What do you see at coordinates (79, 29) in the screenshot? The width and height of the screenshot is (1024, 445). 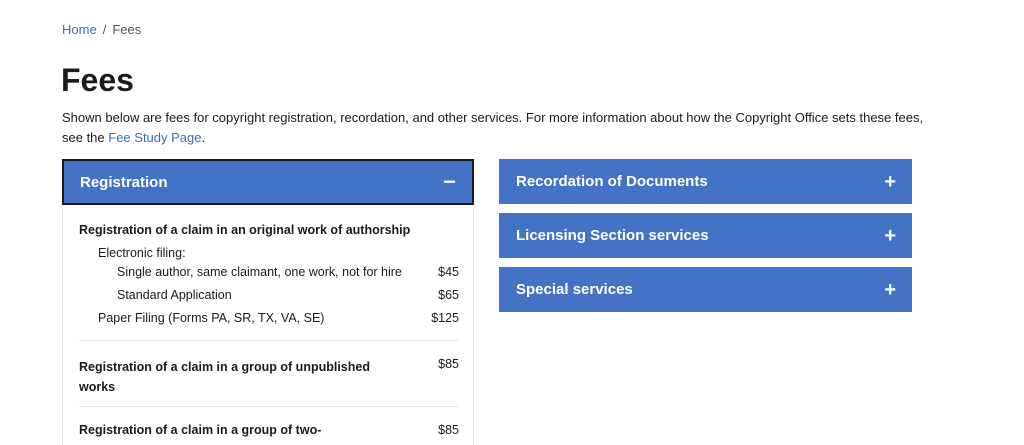 I see `breadcrumb-home-link: Home` at bounding box center [79, 29].